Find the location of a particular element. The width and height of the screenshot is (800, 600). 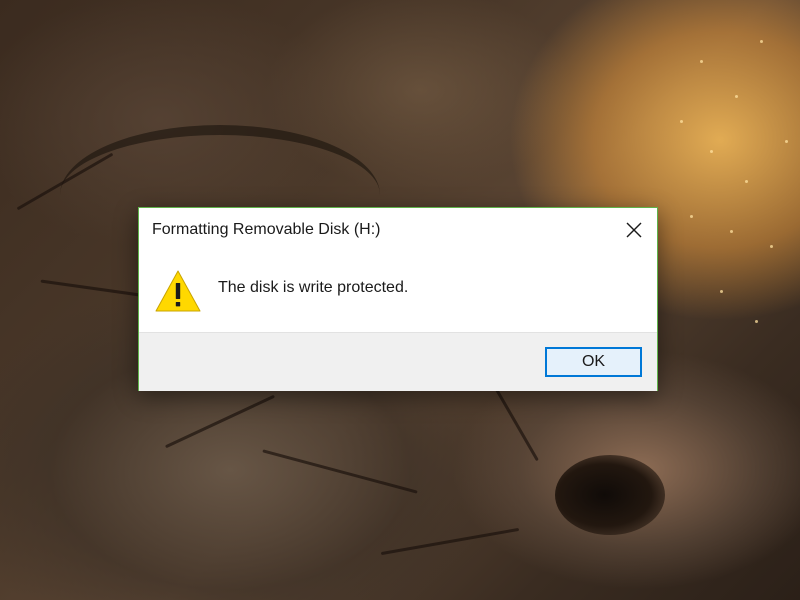

dialog-button-bar: OK is located at coordinates (398, 361).